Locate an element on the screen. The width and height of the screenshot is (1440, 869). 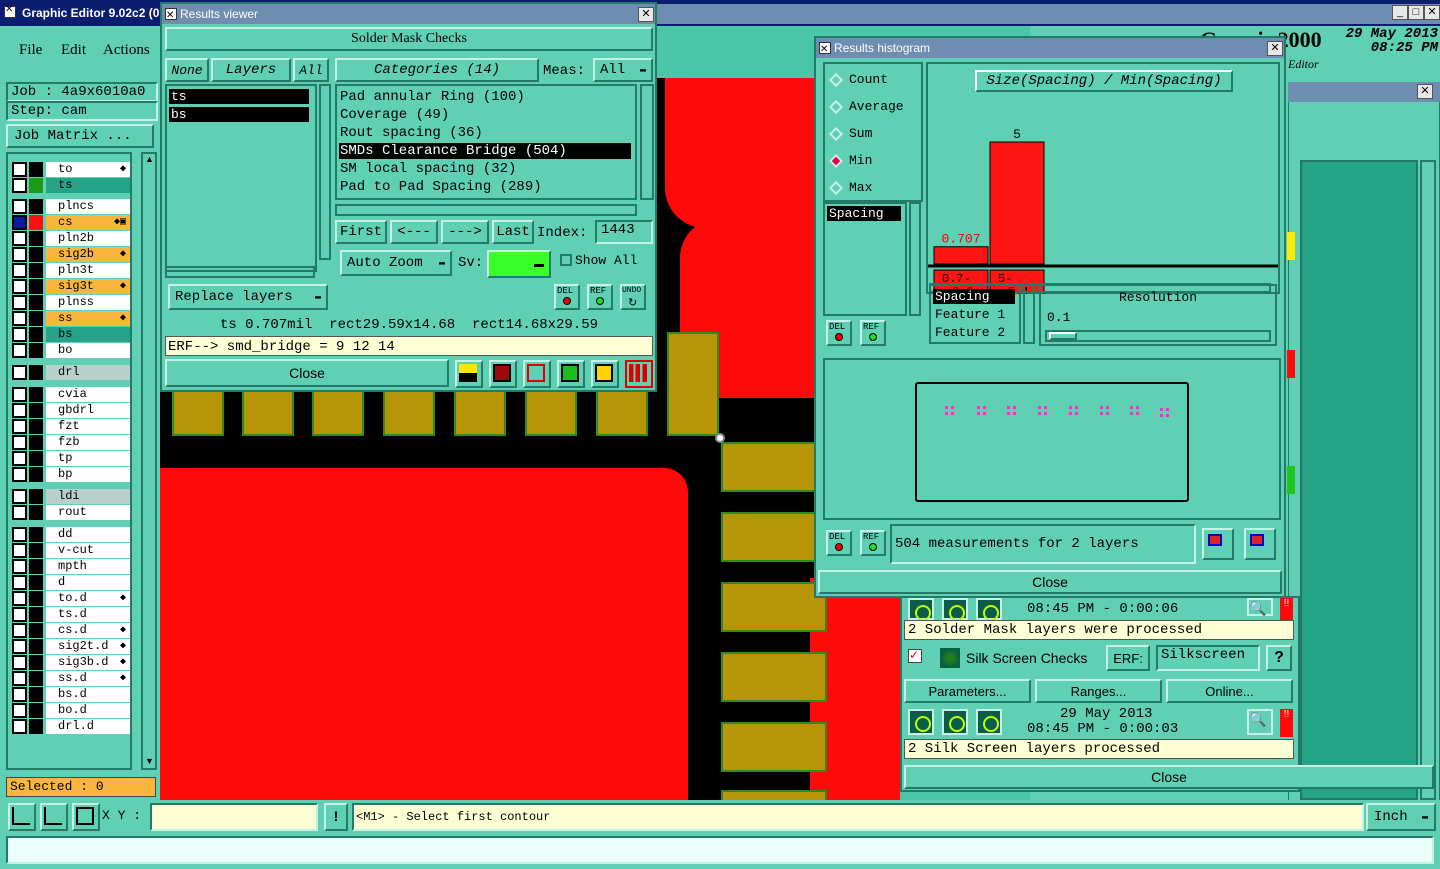
layer-name: sig3b.d ◆ is located at coordinates (88, 662).